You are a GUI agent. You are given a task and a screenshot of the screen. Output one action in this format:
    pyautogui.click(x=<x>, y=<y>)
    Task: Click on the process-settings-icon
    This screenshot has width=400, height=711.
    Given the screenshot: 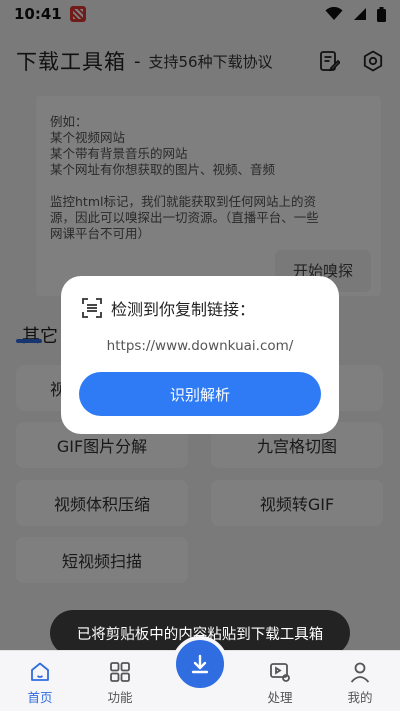 What is the action you would take?
    pyautogui.click(x=280, y=672)
    